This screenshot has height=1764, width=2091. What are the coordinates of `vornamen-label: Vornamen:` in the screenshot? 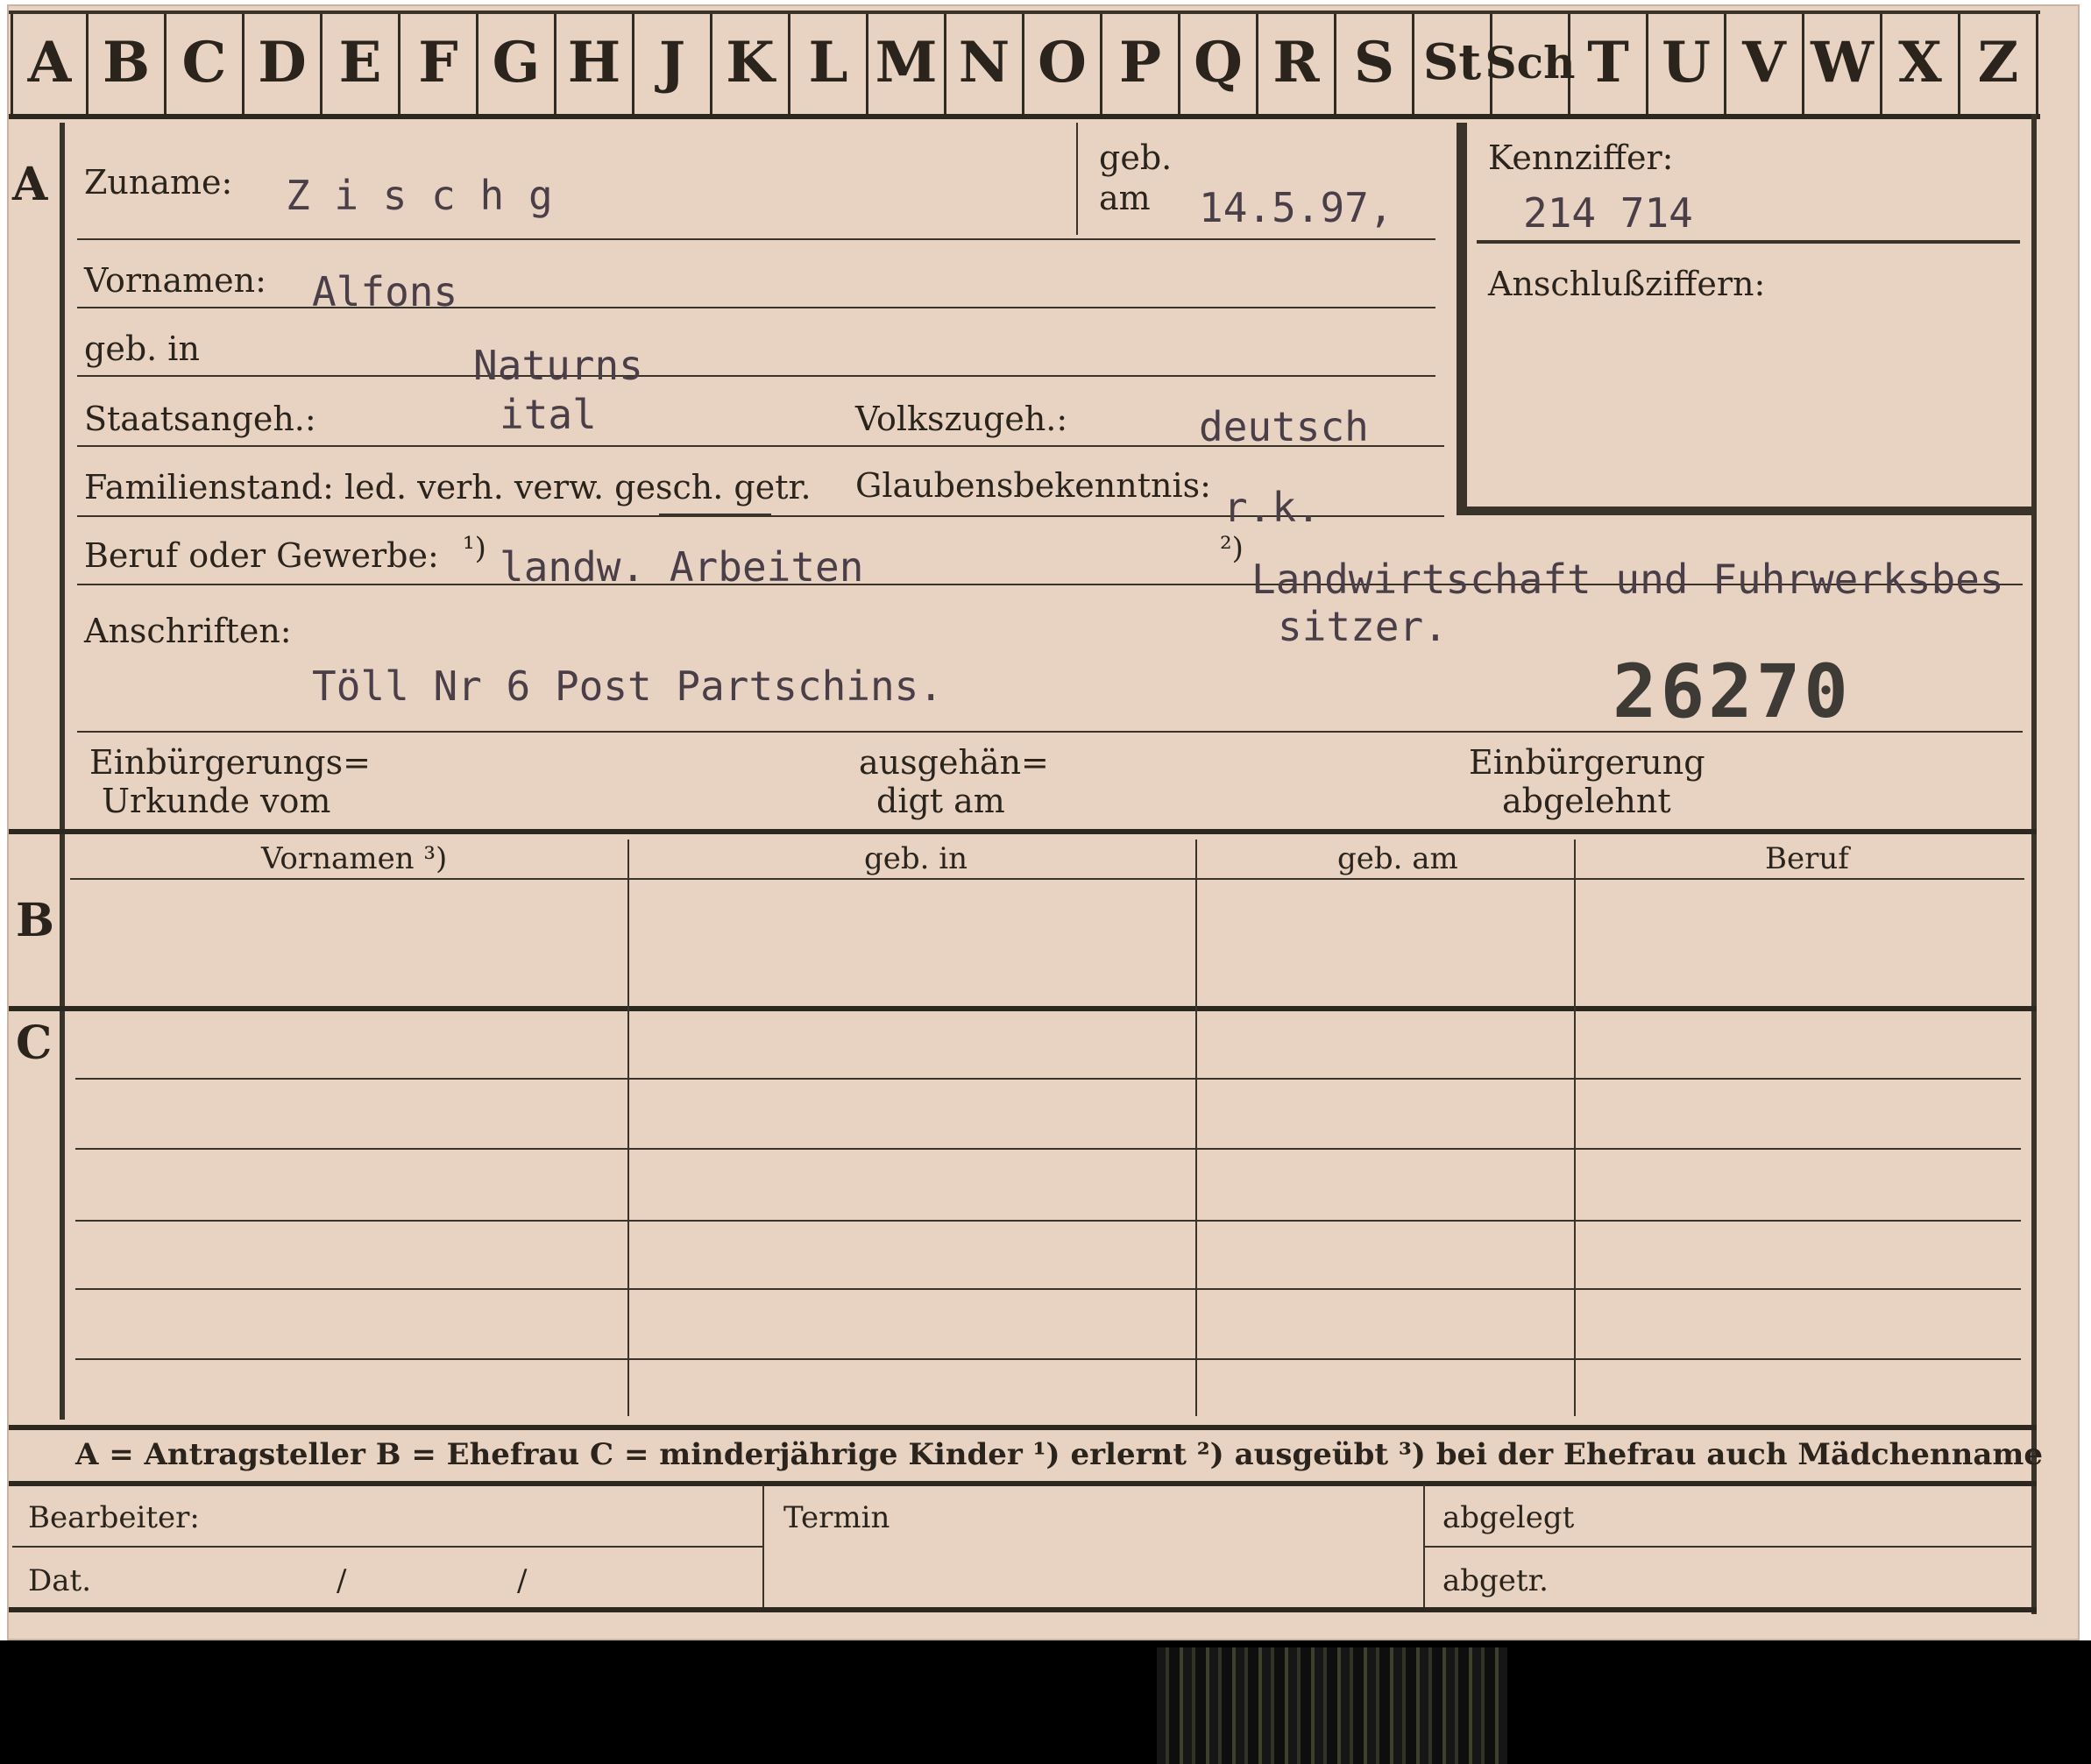 It's located at (175, 280).